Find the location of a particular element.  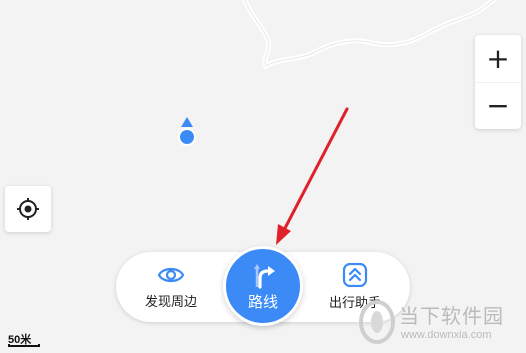

route-label: 路线 is located at coordinates (262, 302).